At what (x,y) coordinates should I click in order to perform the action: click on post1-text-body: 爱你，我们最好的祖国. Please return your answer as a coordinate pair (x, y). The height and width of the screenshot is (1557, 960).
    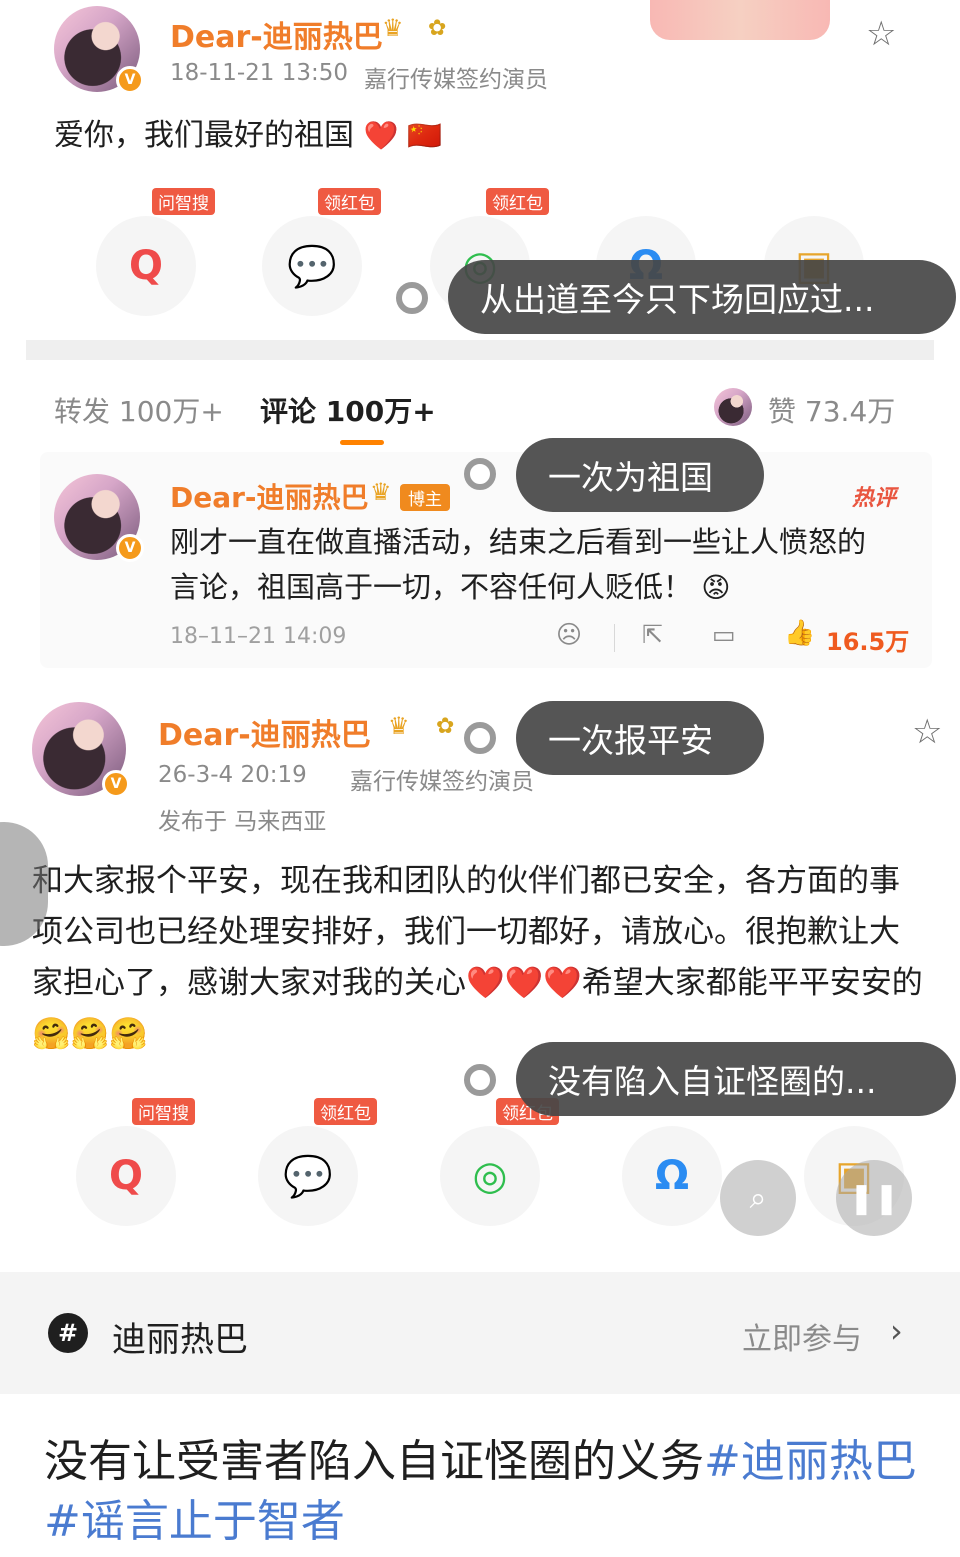
    Looking at the image, I should click on (204, 135).